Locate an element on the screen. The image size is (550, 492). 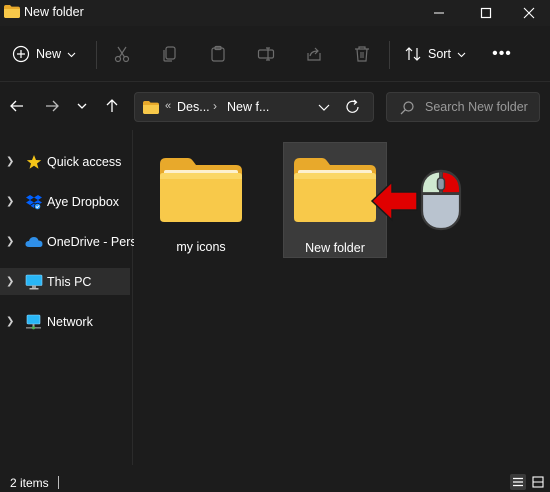
status-divider is located at coordinates (58, 482).